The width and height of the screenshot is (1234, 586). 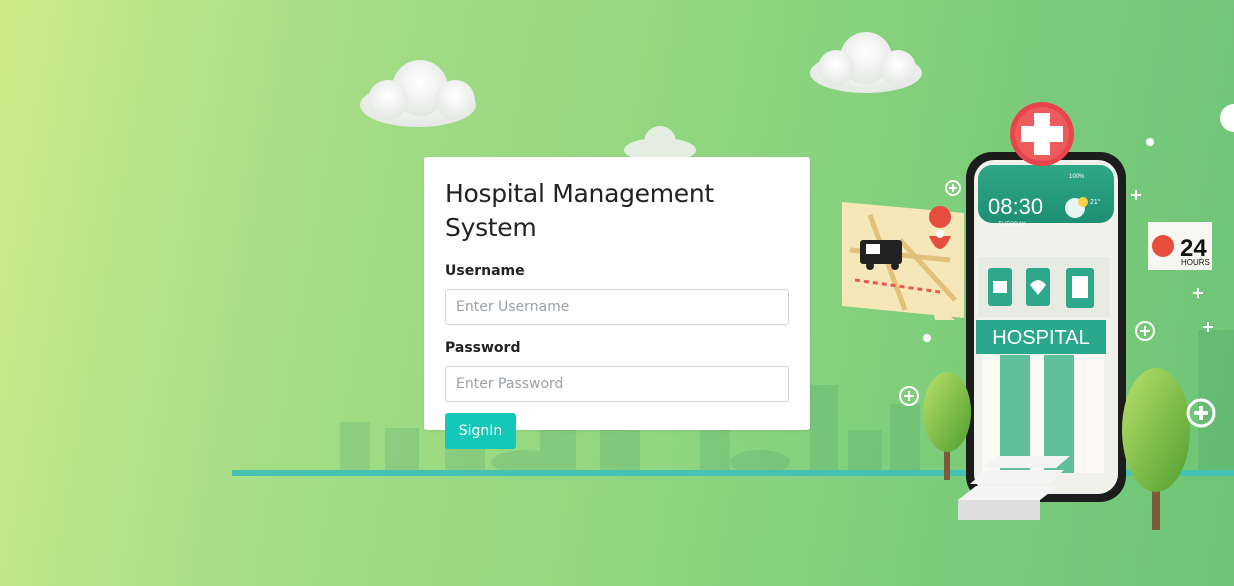 I want to click on username-input, so click(x=617, y=307).